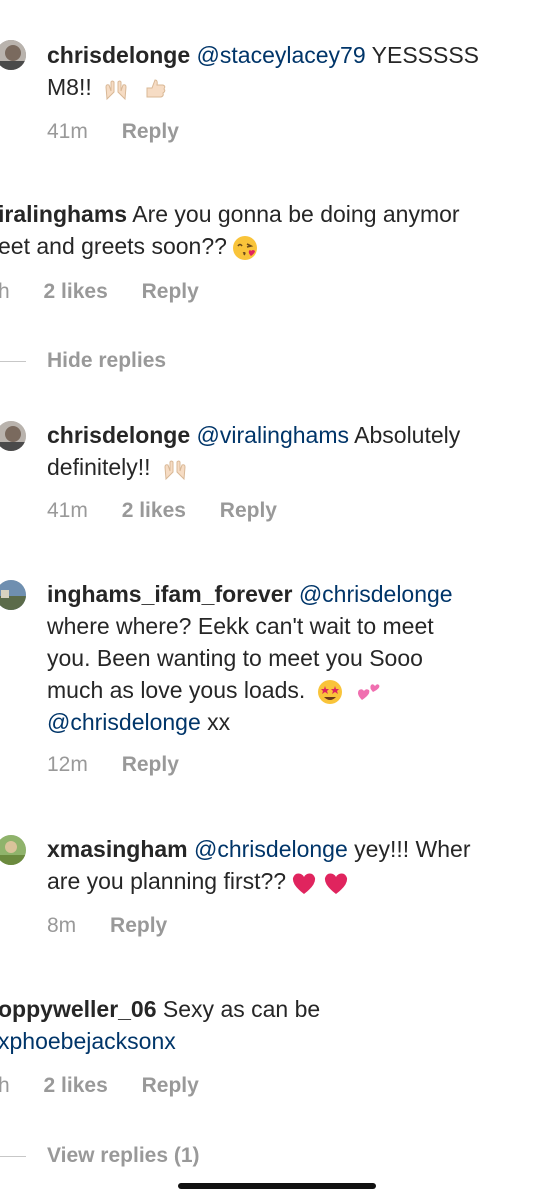  I want to click on hide-replies-button: Hide replies, so click(106, 361).